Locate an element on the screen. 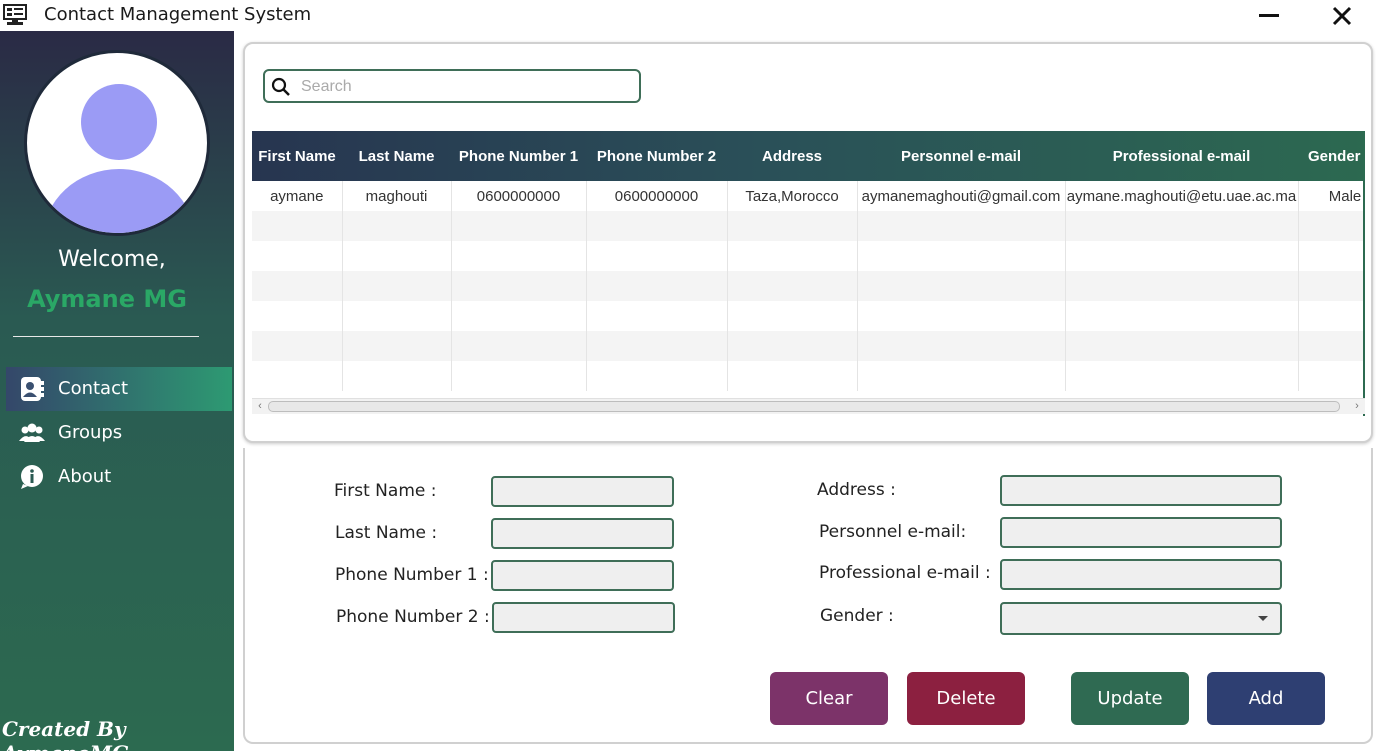 This screenshot has height=751, width=1382. add-button: Add is located at coordinates (1266, 698).